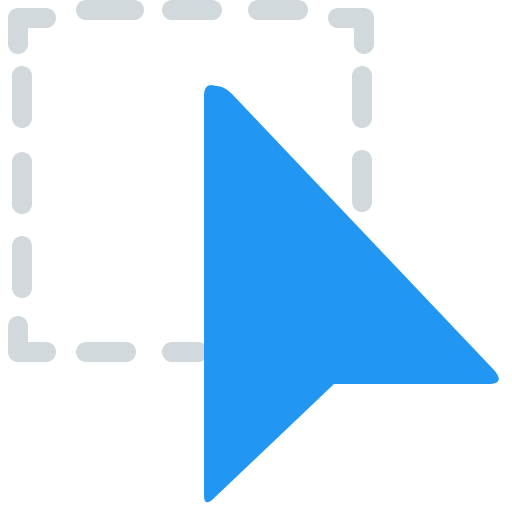  What do you see at coordinates (32, 31) in the screenshot?
I see `marquee-corner-top-left` at bounding box center [32, 31].